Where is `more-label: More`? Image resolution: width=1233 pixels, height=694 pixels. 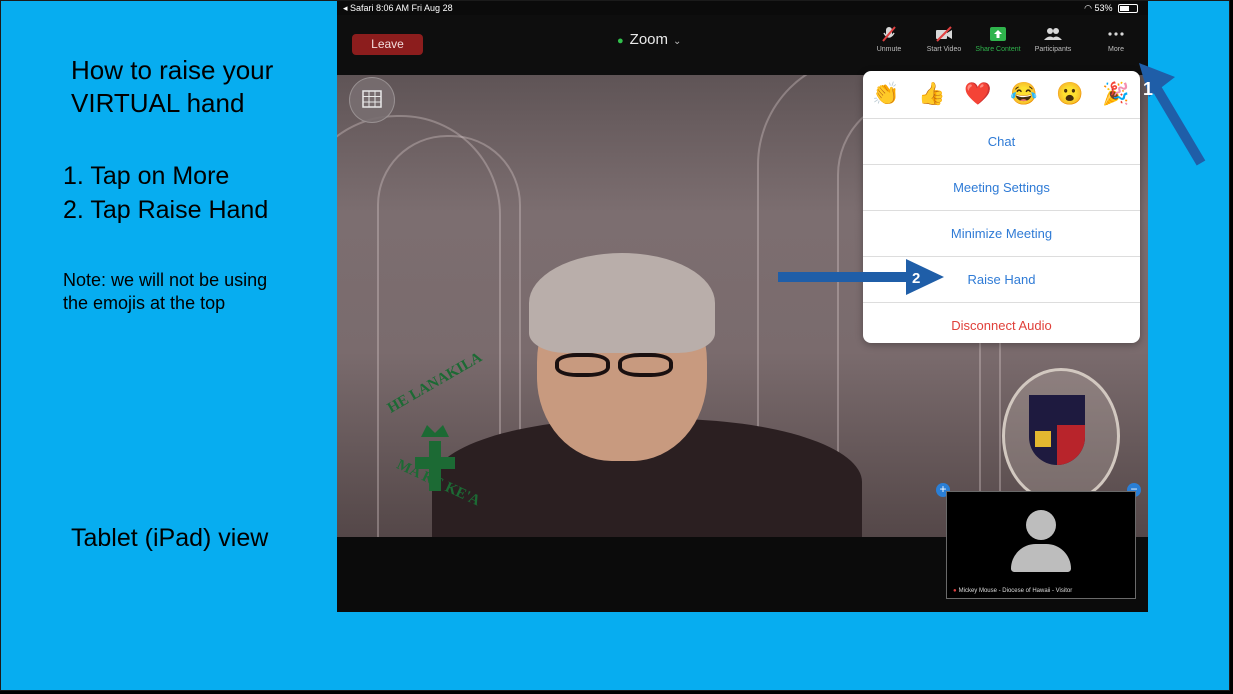
more-label: More is located at coordinates (1116, 49).